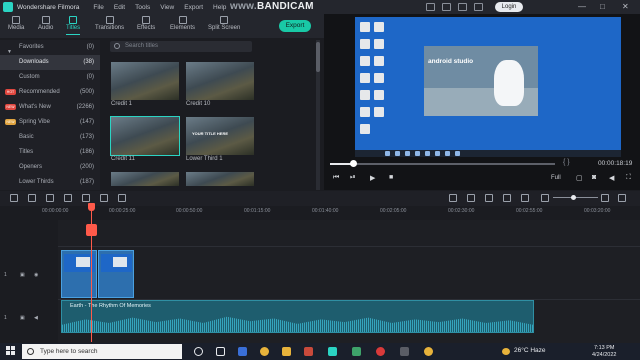  Describe the element at coordinates (50, 77) in the screenshot. I see `sidebar-item-custom: Custom (0)` at that location.